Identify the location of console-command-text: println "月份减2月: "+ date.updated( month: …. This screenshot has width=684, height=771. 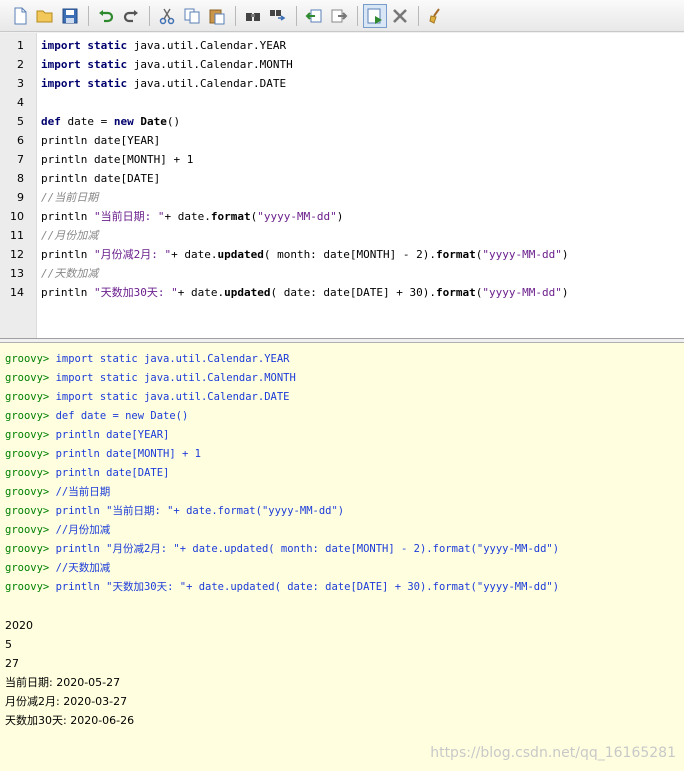
(307, 549).